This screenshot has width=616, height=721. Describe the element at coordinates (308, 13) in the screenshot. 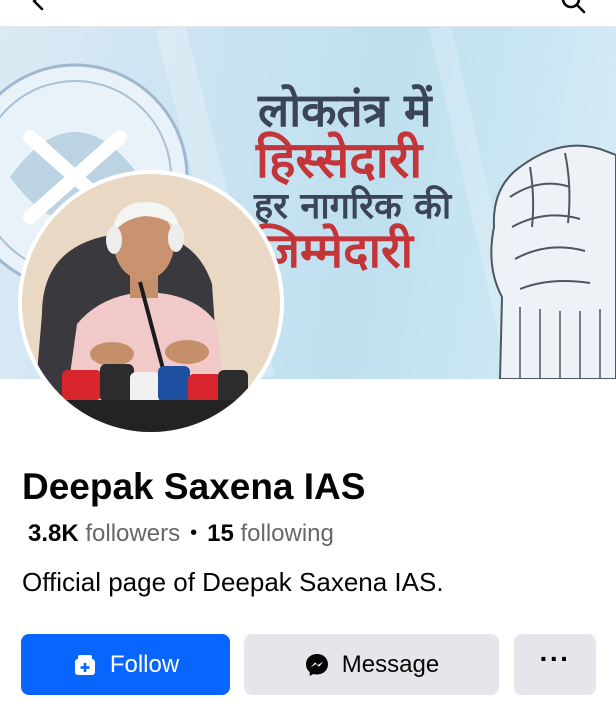

I see `top-bar` at that location.